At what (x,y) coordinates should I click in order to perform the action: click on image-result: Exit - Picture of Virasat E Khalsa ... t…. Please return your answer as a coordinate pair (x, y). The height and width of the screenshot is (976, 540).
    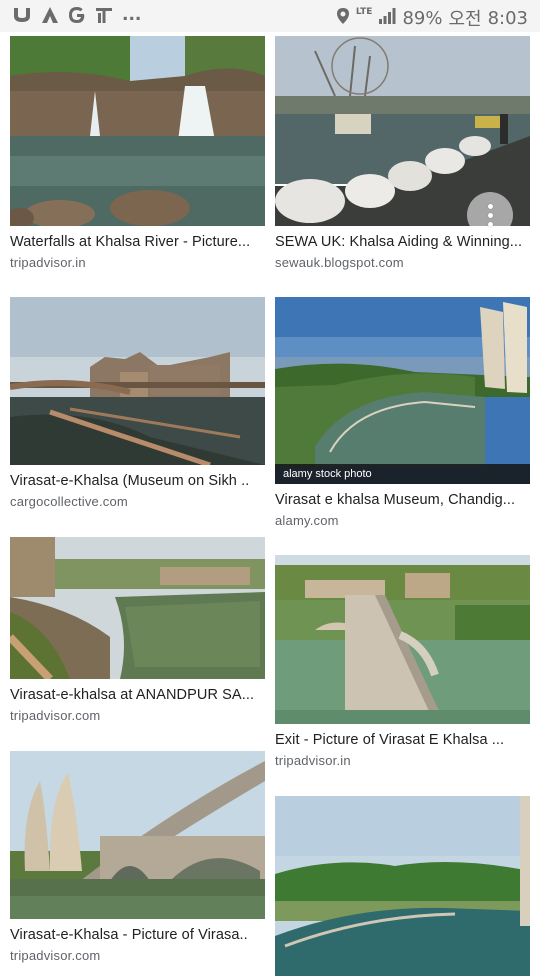
    Looking at the image, I should click on (402, 661).